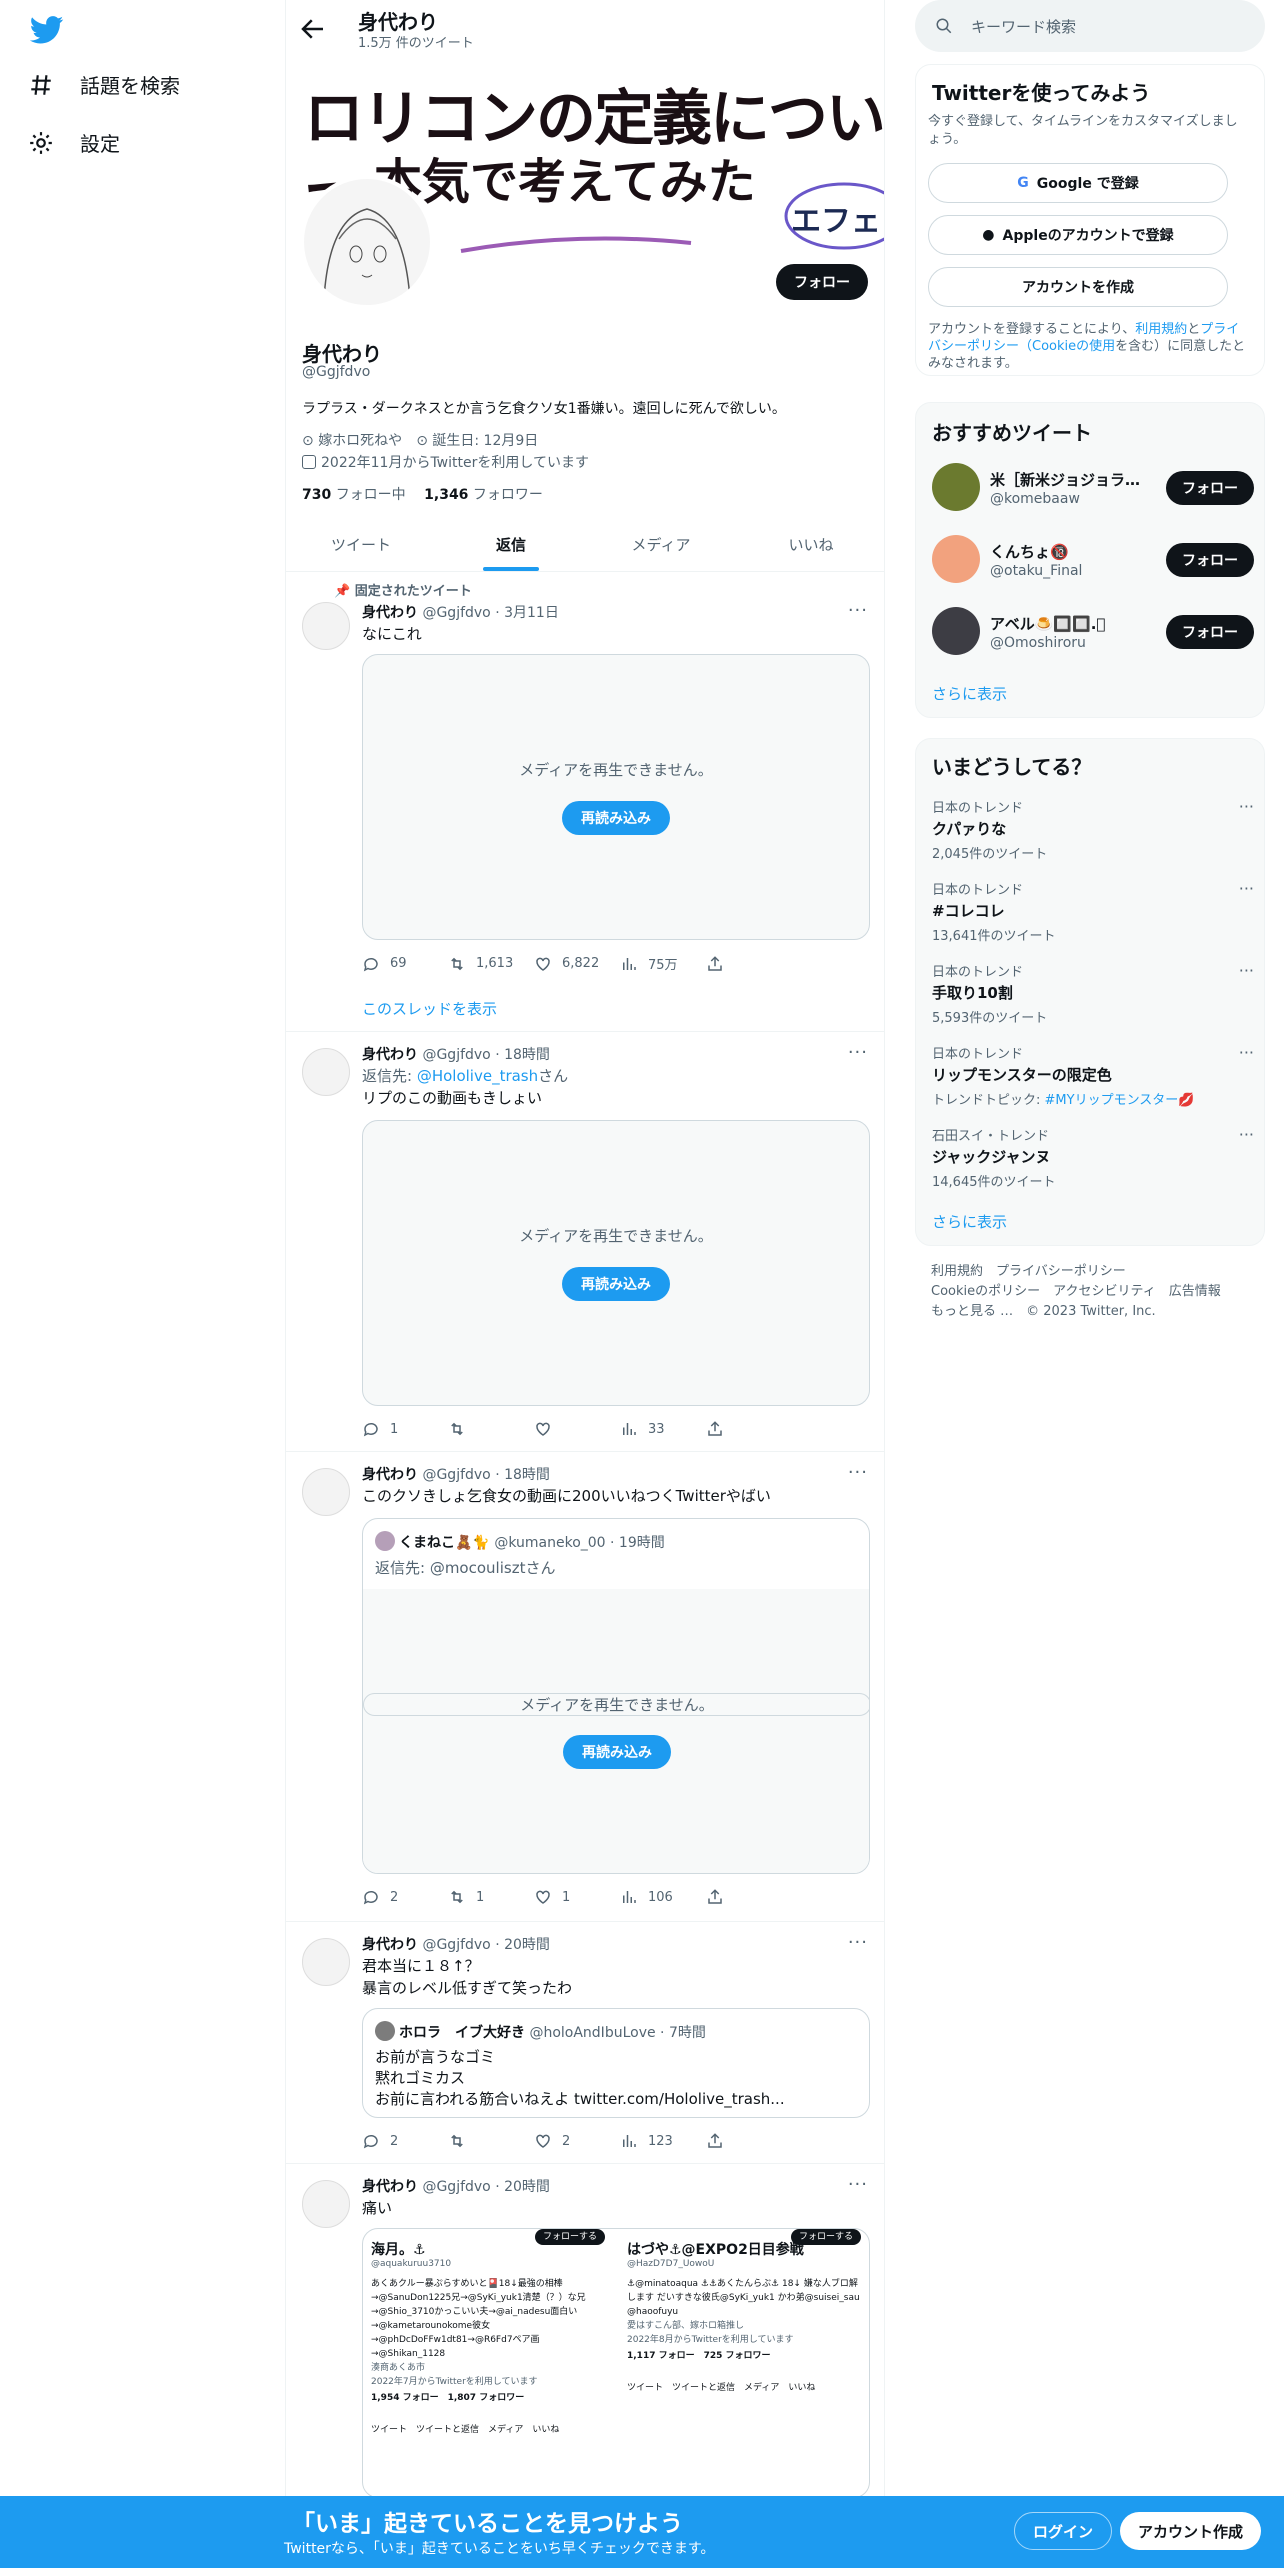  I want to click on nav-explore: 話題を検索, so click(104, 84).